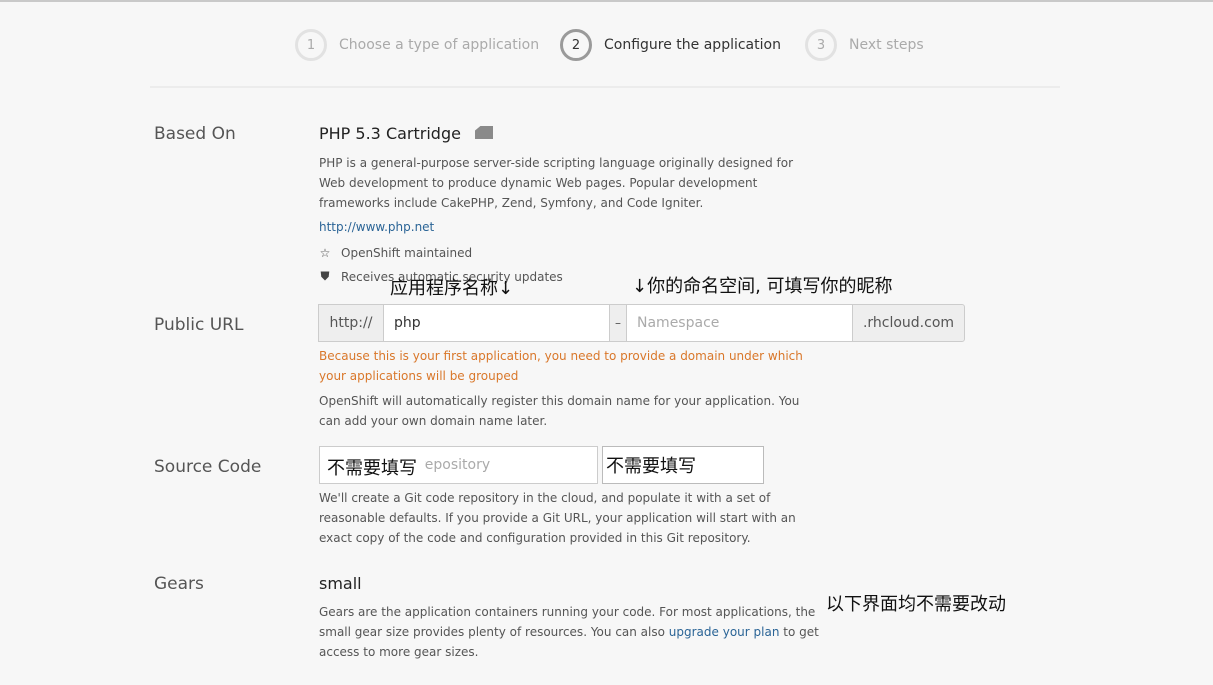  What do you see at coordinates (576, 45) in the screenshot?
I see `step-number: 2` at bounding box center [576, 45].